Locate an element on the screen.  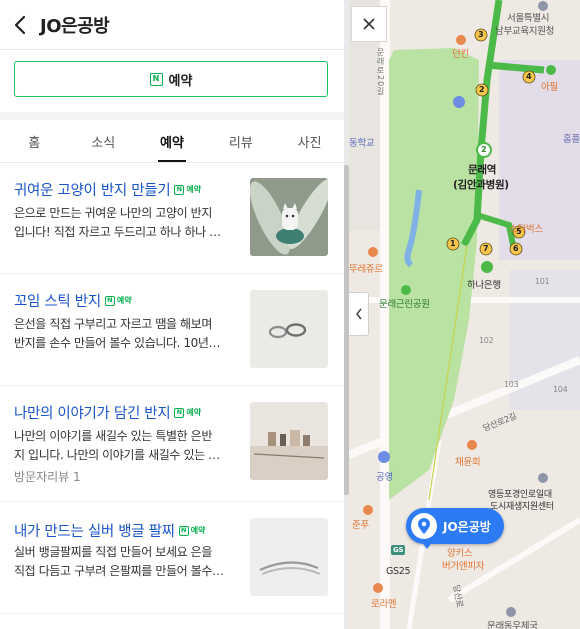
back-arrow-icon is located at coordinates (20, 24).